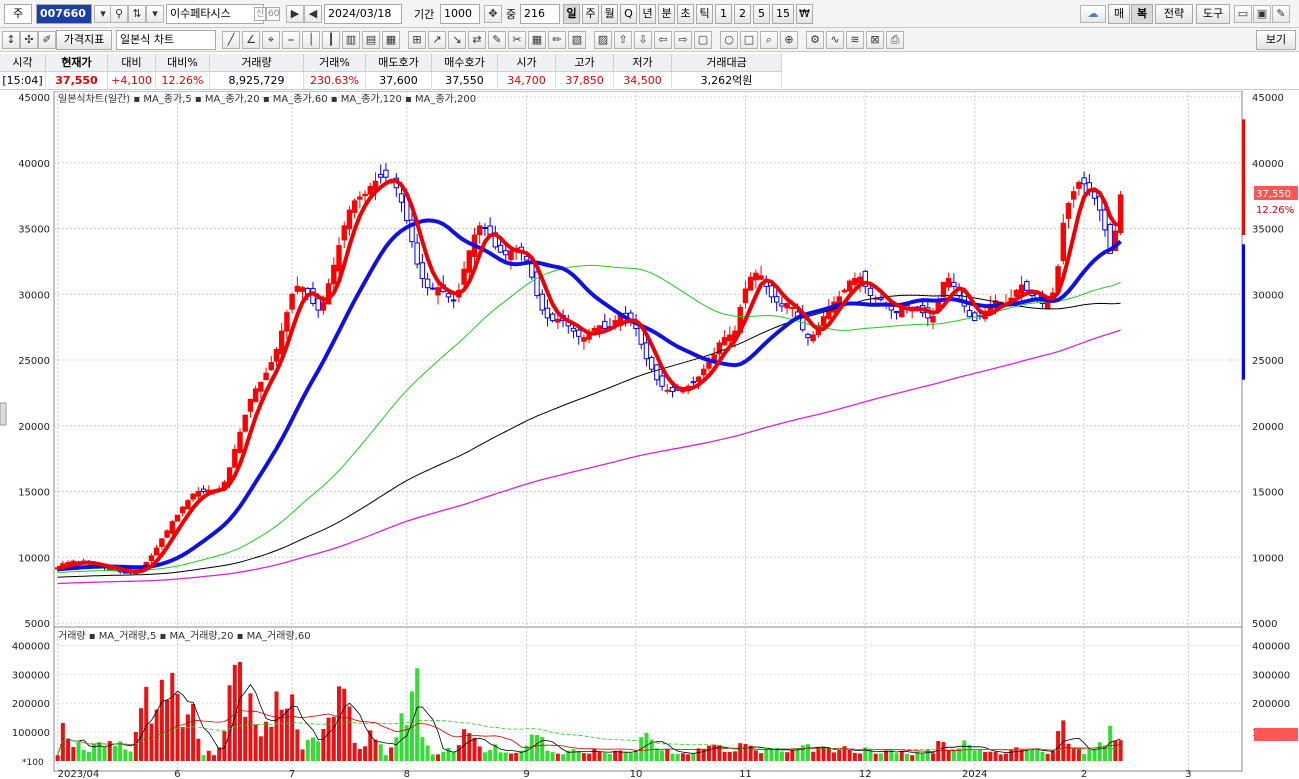 Image resolution: width=1299 pixels, height=779 pixels. Describe the element at coordinates (723, 14) in the screenshot. I see `timeframe-button: 1` at that location.